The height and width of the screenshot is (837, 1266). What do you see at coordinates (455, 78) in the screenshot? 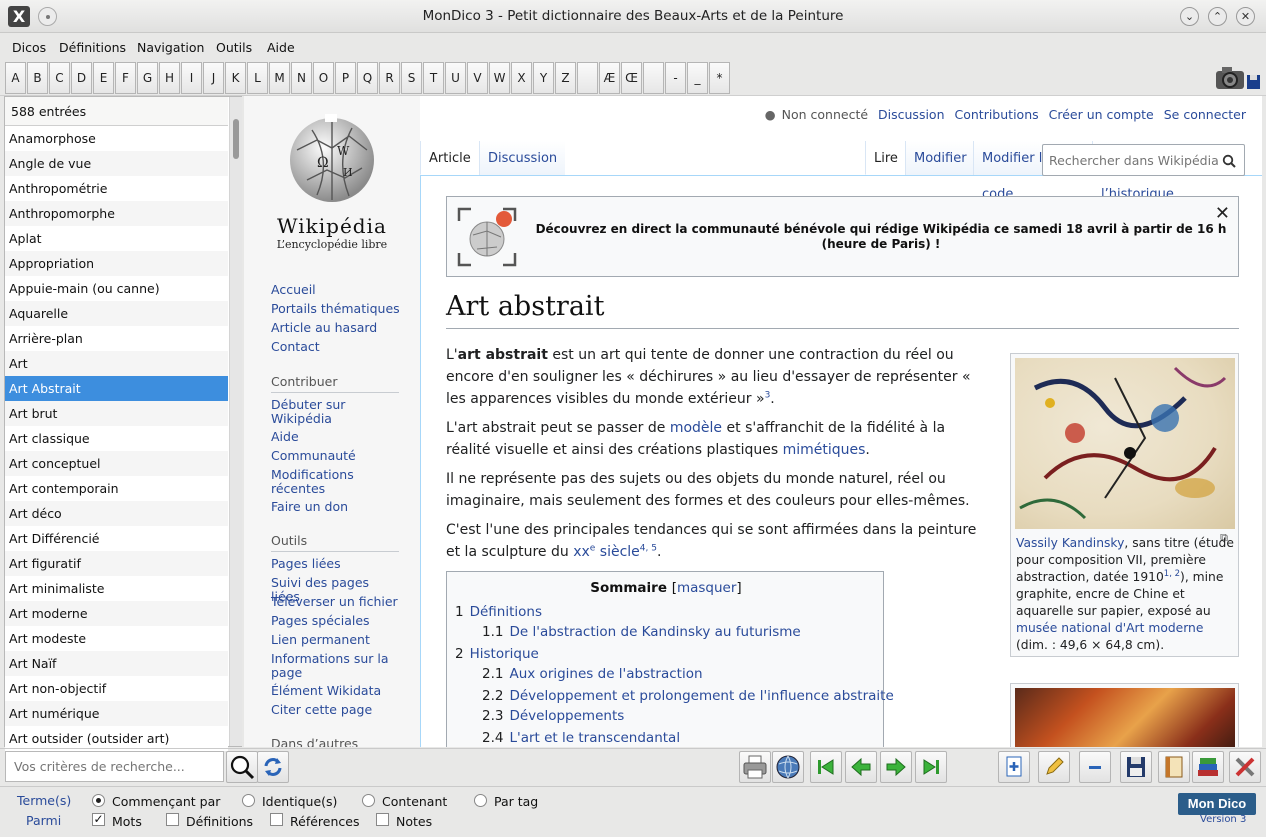
I see `letter-button: U` at bounding box center [455, 78].